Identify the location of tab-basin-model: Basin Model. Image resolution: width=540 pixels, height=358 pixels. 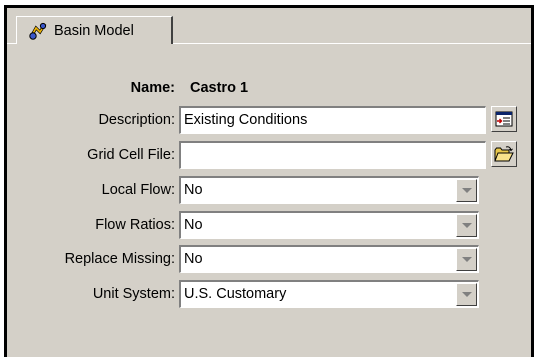
(94, 30).